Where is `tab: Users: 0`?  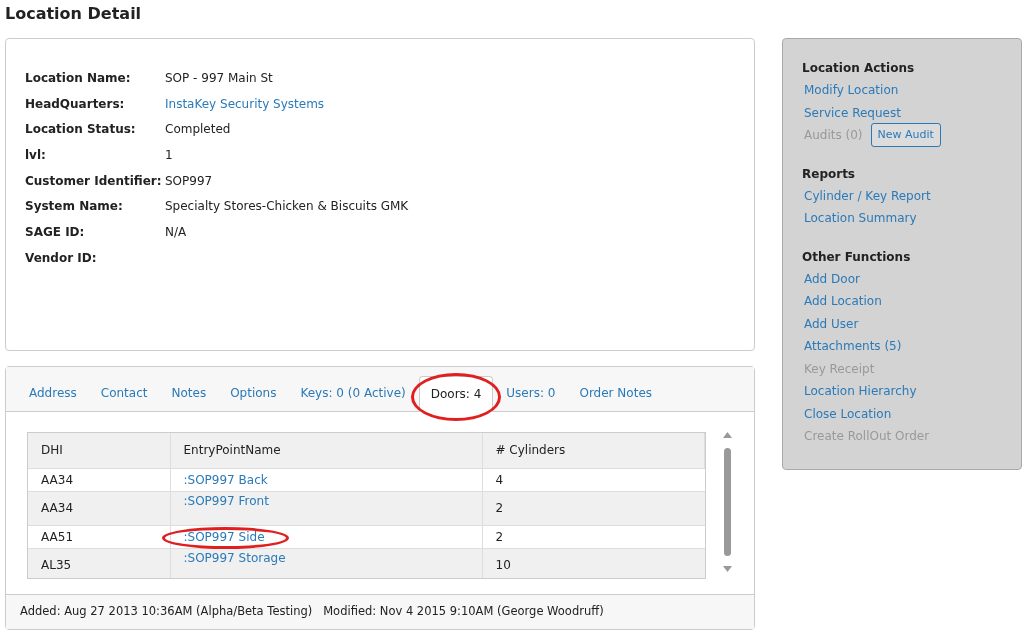 tab: Users: 0 is located at coordinates (531, 393).